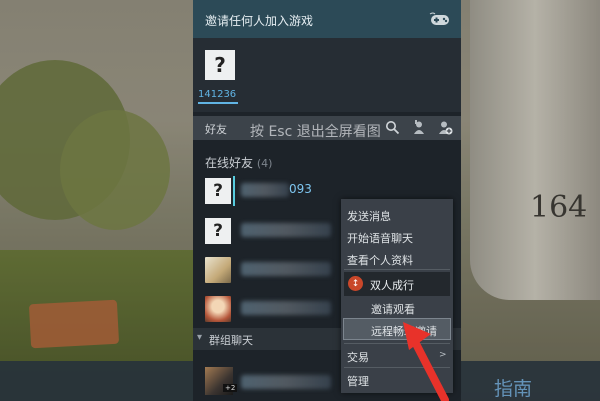 This screenshot has width=600, height=401. Describe the element at coordinates (397, 269) in the screenshot. I see `menu-separator` at that location.